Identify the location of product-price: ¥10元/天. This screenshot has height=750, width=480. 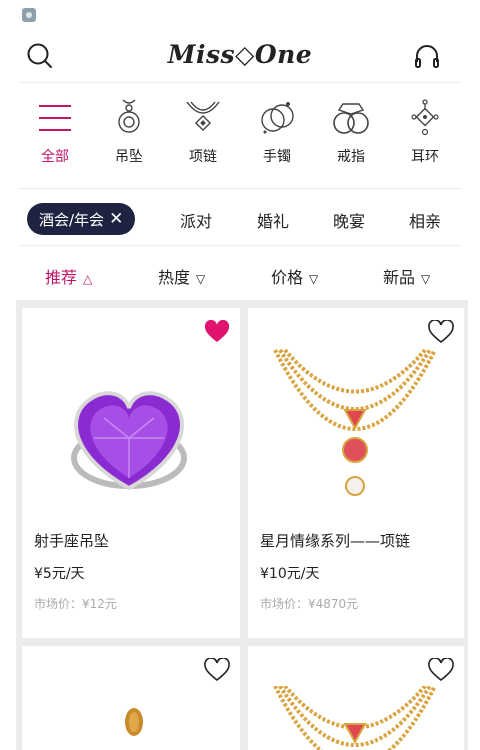
(290, 574).